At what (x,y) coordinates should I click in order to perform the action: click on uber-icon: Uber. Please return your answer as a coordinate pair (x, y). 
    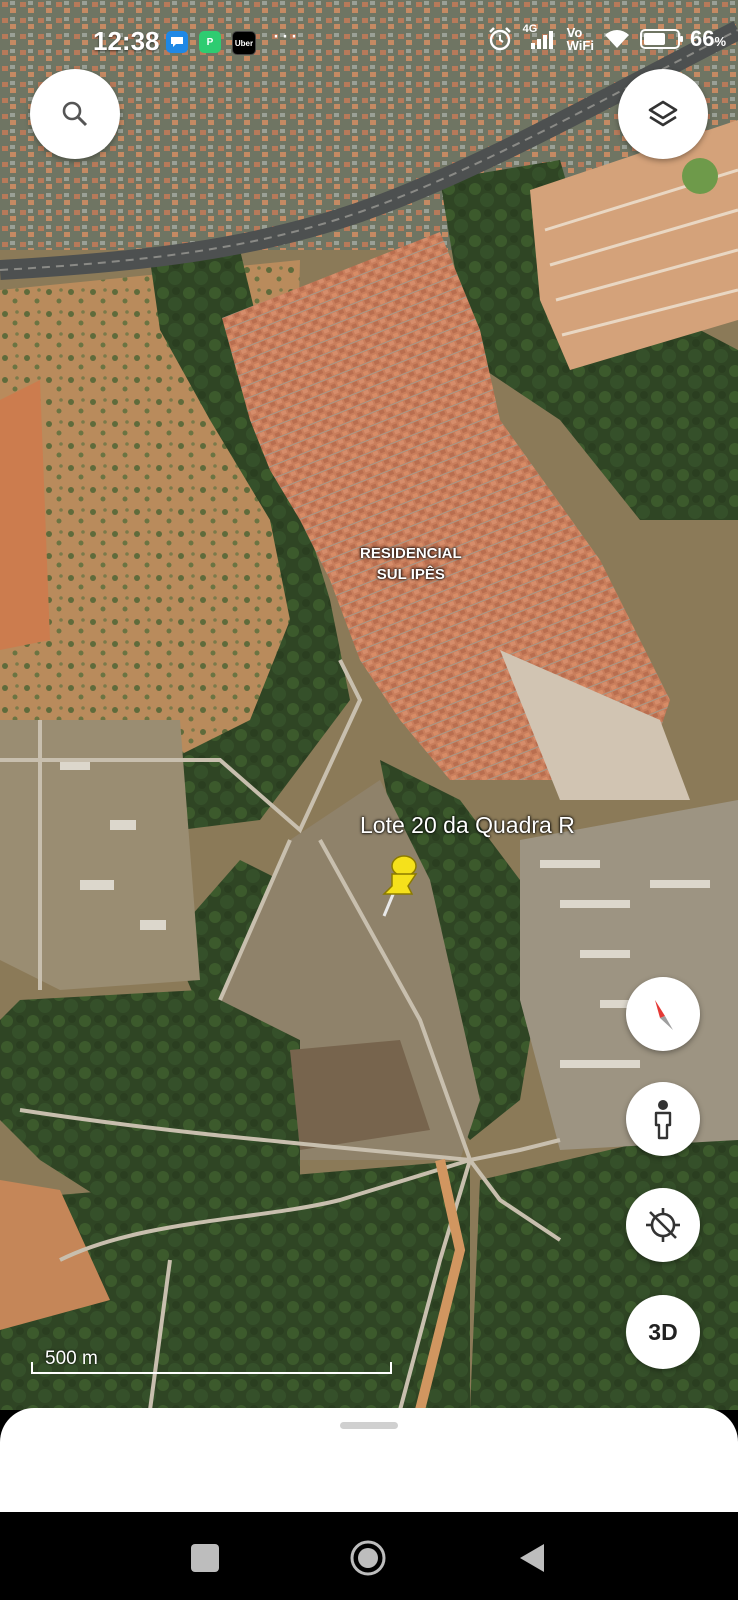
    Looking at the image, I should click on (244, 43).